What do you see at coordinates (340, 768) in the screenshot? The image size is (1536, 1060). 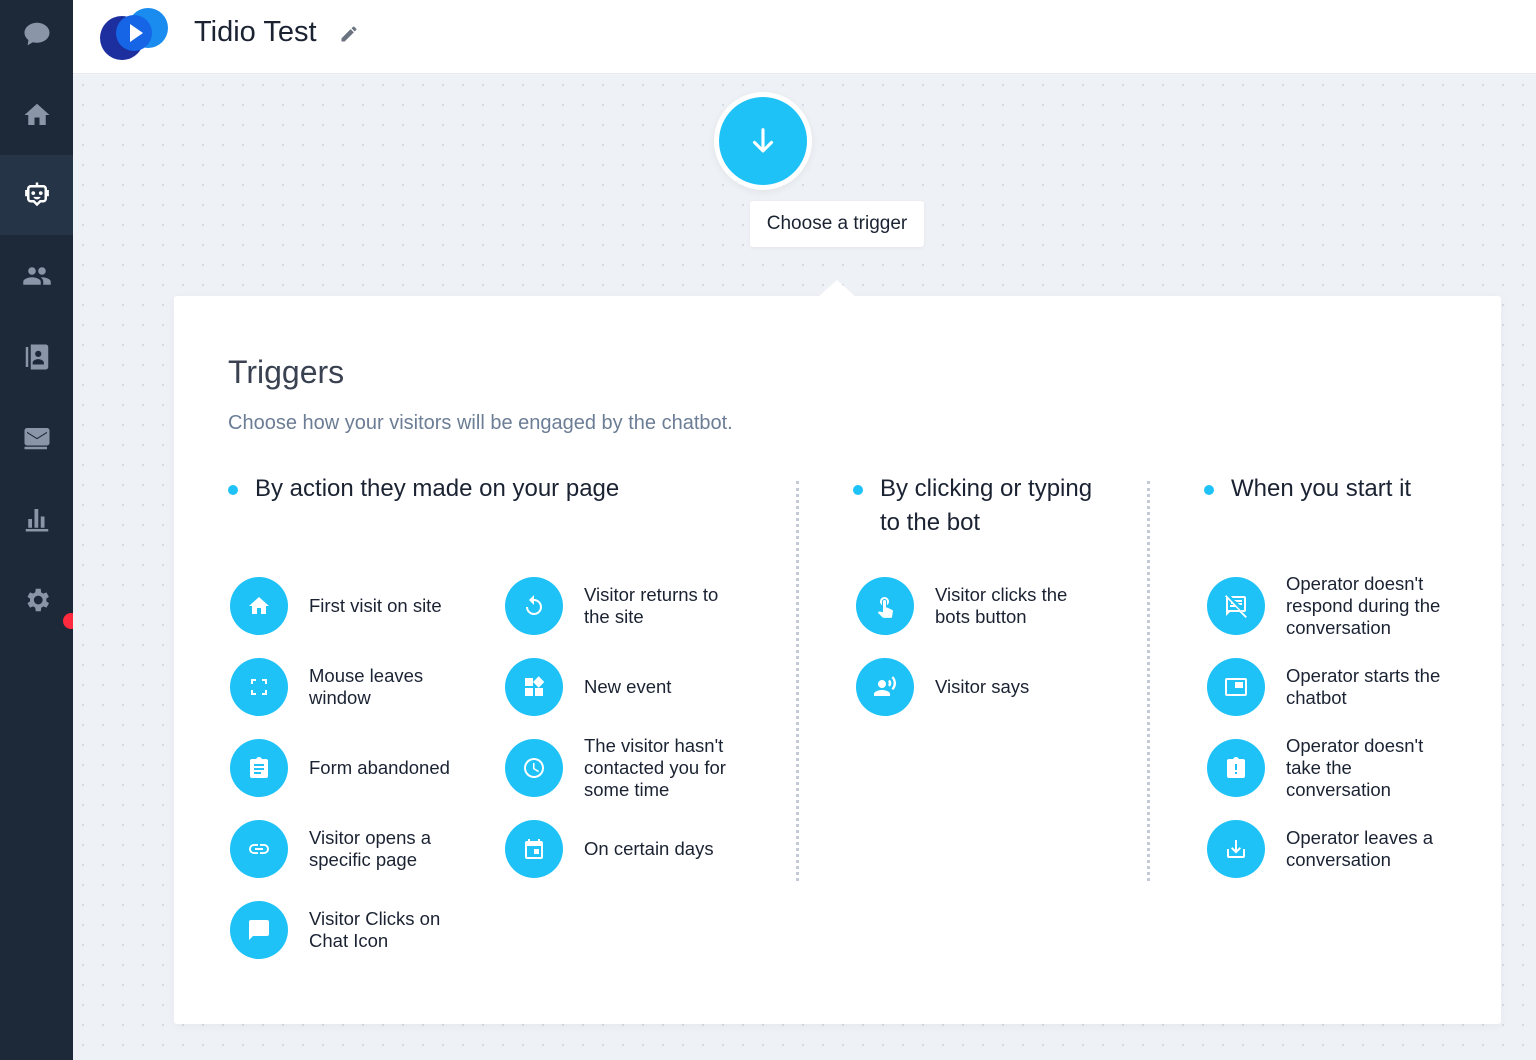 I see `trigger-form-abandoned: Form abandoned` at bounding box center [340, 768].